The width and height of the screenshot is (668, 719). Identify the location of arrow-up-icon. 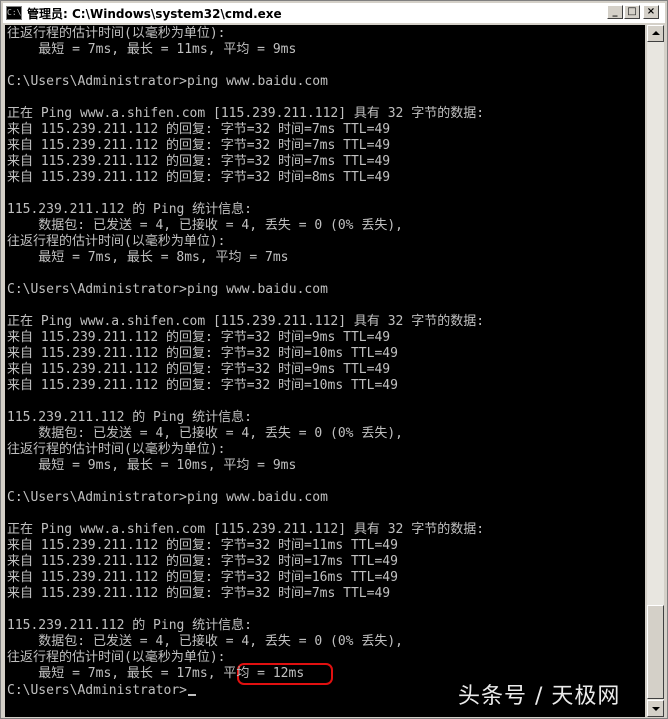
(656, 33).